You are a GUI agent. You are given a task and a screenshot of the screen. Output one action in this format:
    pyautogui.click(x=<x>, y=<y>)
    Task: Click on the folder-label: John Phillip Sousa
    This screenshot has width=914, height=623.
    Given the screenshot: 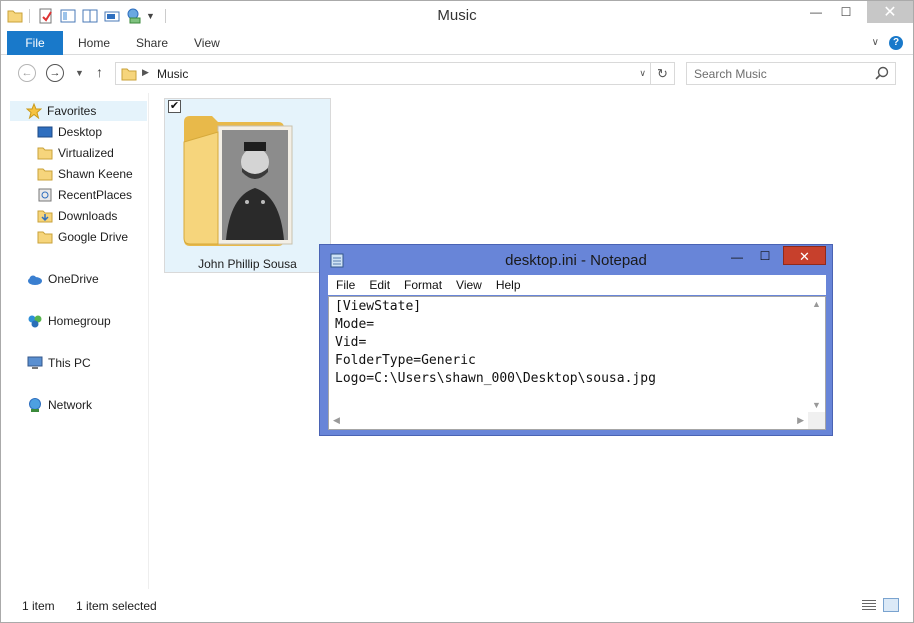 What is the action you would take?
    pyautogui.click(x=247, y=264)
    